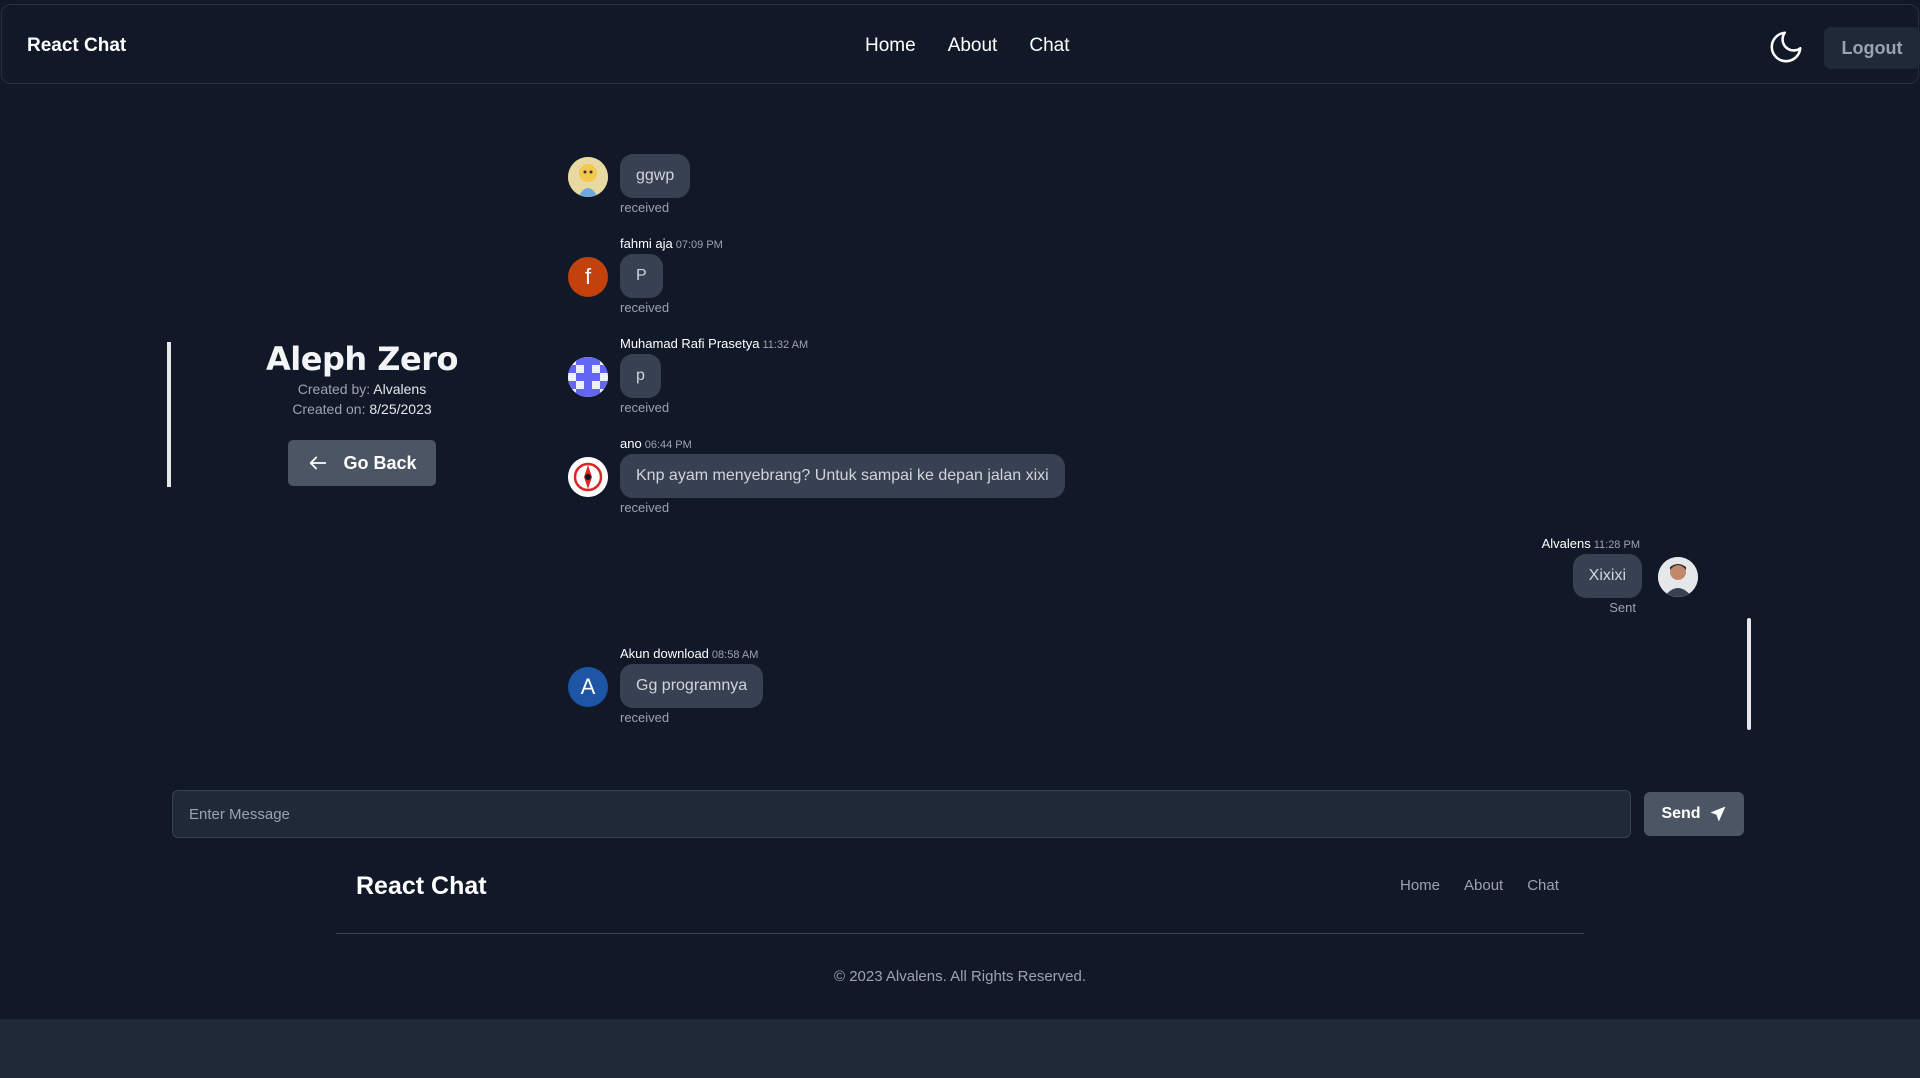 This screenshot has height=1078, width=1920. I want to click on message-bubble: P, so click(641, 276).